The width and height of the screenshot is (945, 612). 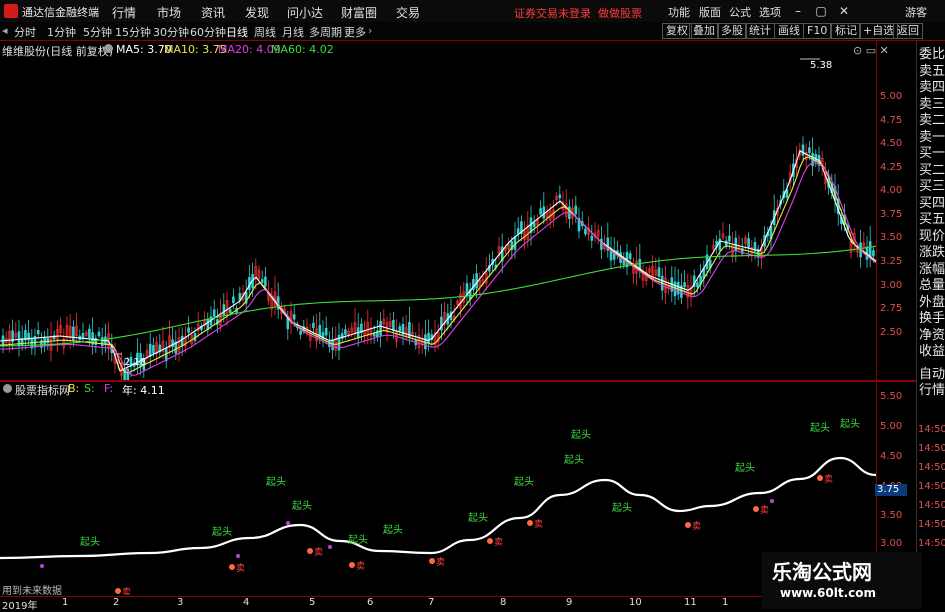 I want to click on side-item: 外盘, so click(x=932, y=302).